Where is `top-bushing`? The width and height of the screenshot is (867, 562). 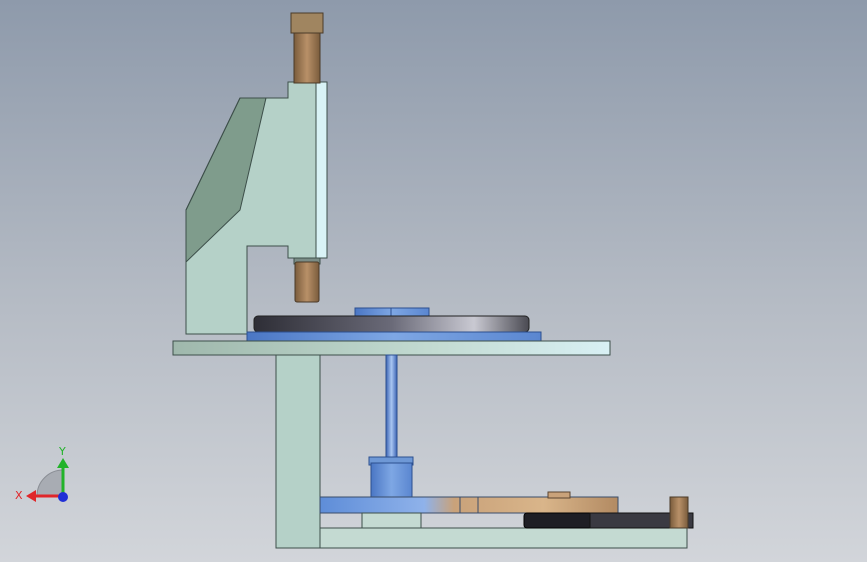 top-bushing is located at coordinates (392, 312).